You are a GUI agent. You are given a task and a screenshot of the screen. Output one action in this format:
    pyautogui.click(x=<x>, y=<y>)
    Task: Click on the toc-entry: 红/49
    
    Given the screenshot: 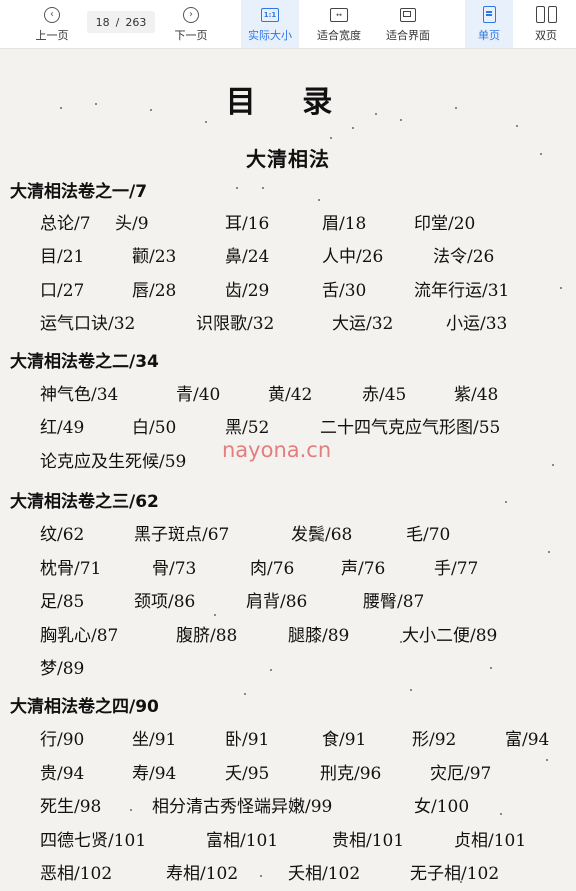 What is the action you would take?
    pyautogui.click(x=62, y=425)
    